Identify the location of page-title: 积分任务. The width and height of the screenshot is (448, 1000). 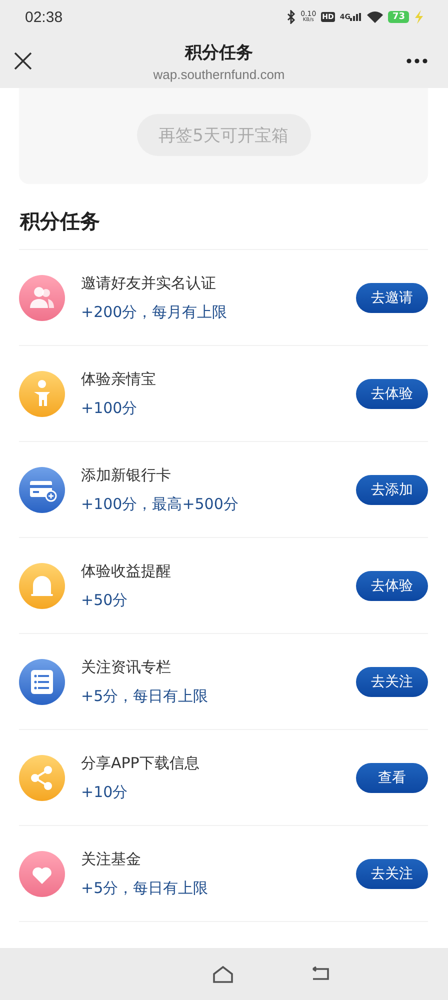
(219, 53).